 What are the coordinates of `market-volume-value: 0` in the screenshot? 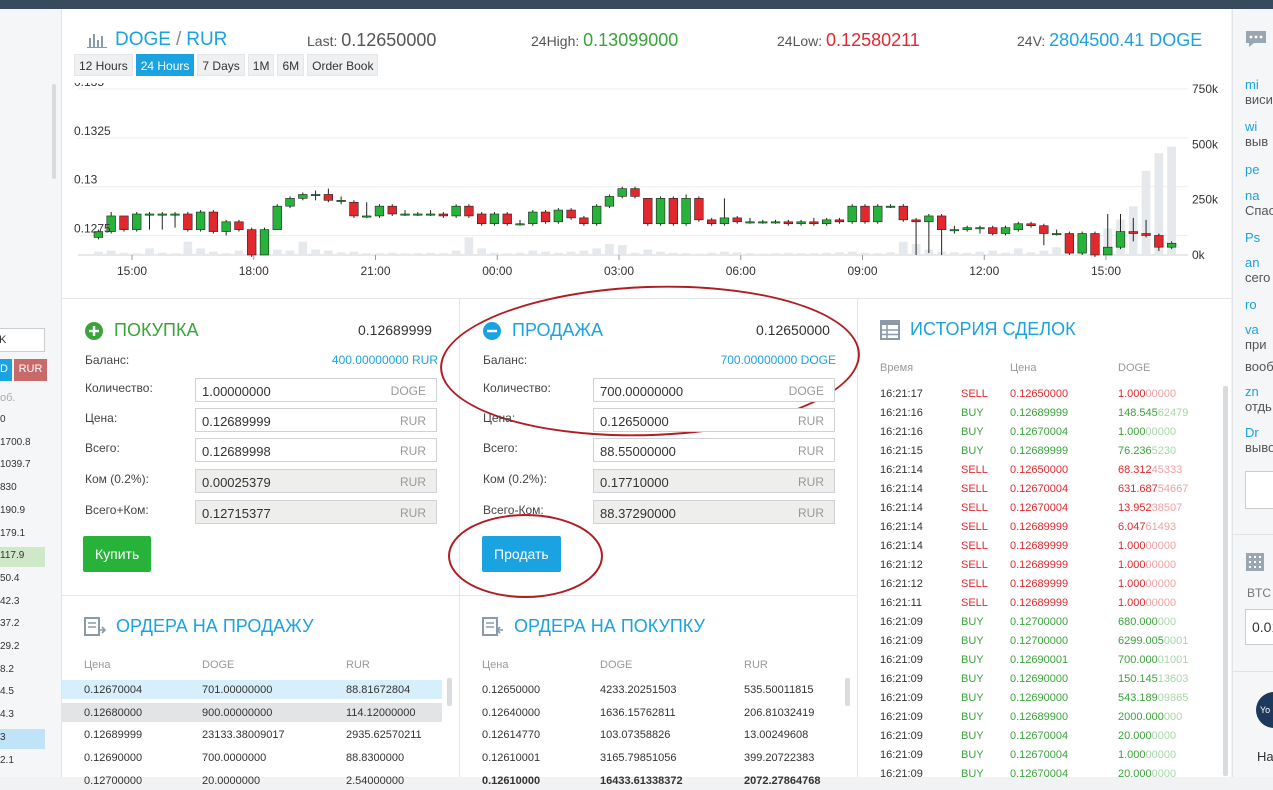 It's located at (22, 421).